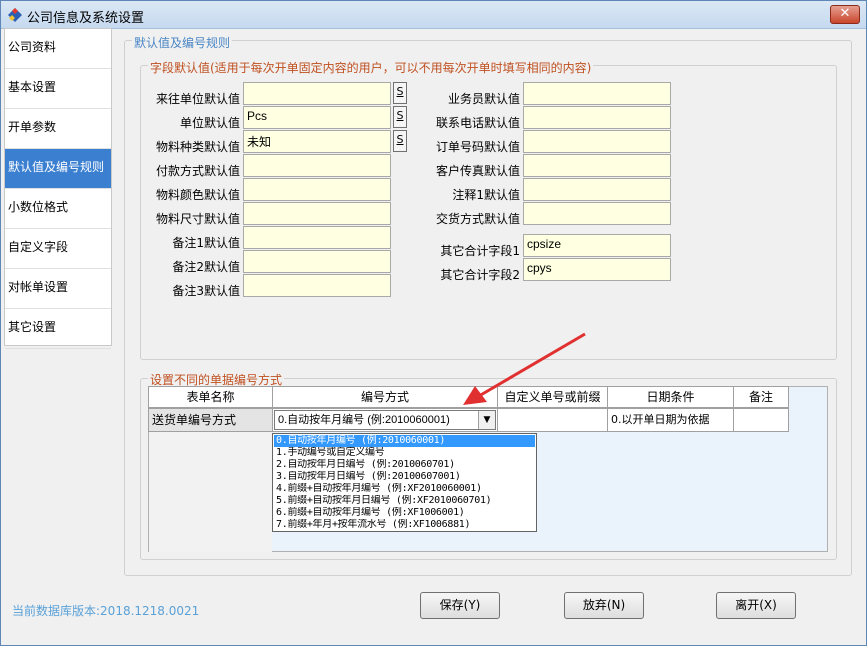 This screenshot has height=646, width=867. What do you see at coordinates (604, 605) in the screenshot?
I see `discard-button: 放弃(N)` at bounding box center [604, 605].